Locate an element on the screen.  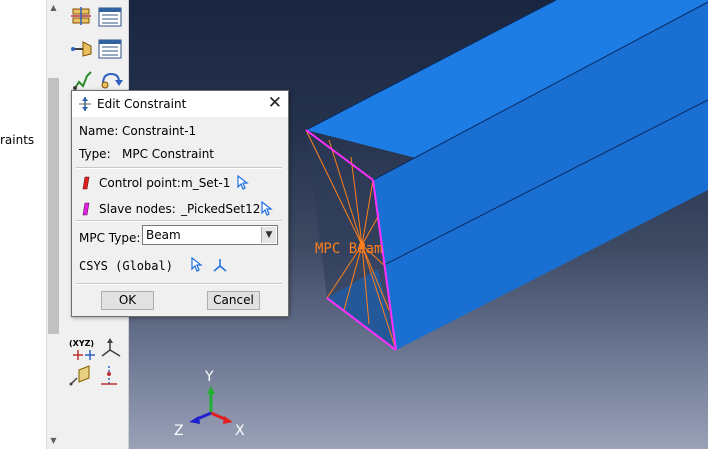
datum-plane-icon is located at coordinates (82, 376).